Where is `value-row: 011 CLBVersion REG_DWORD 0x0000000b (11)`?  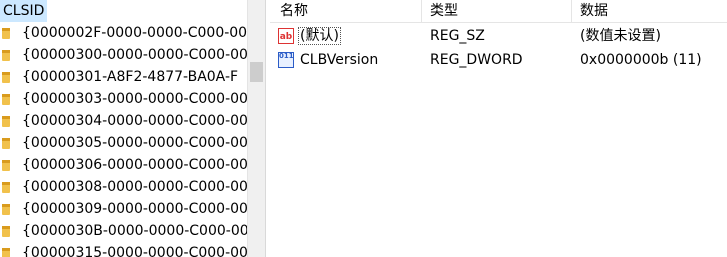 value-row: 011 CLBVersion REG_DWORD 0x0000000b (11) is located at coordinates (498, 60).